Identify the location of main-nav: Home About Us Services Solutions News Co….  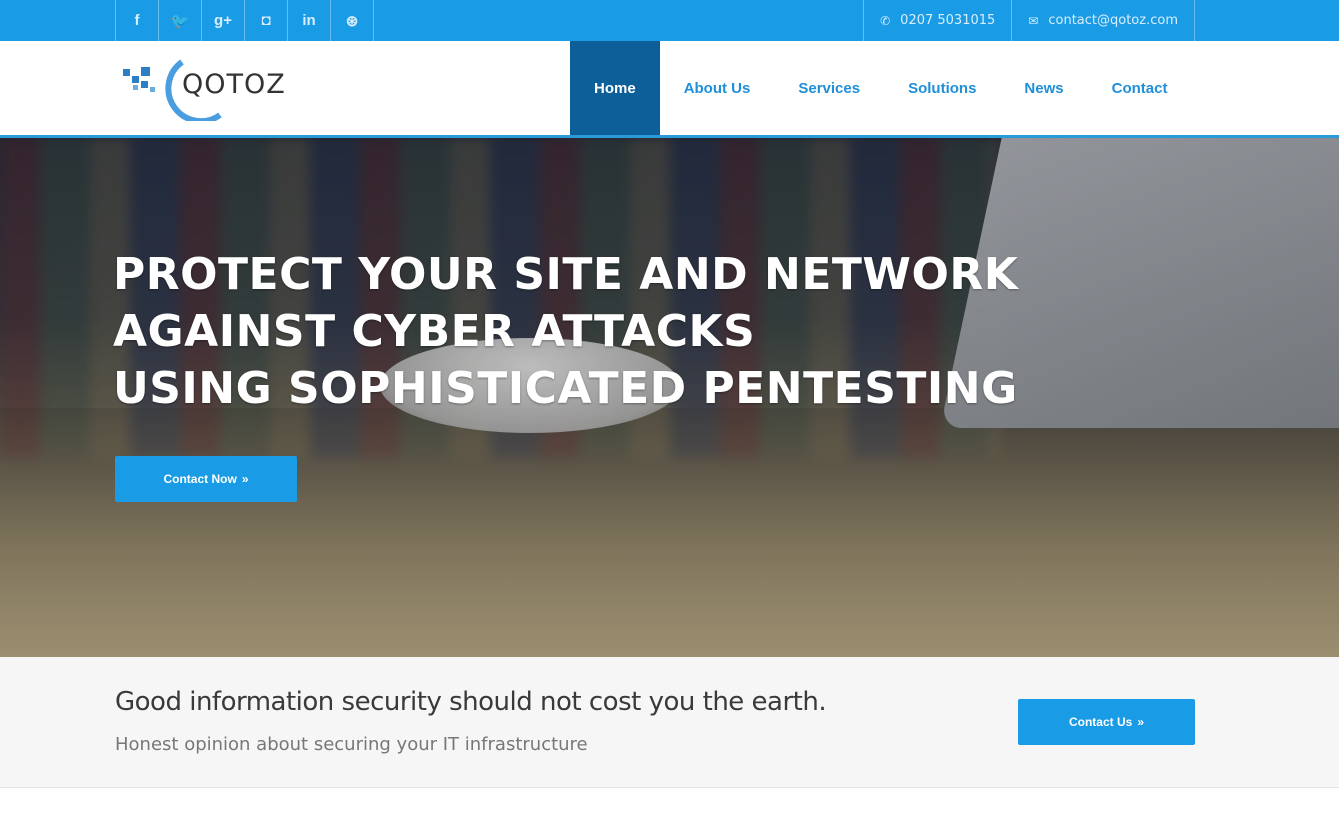
(880, 88).